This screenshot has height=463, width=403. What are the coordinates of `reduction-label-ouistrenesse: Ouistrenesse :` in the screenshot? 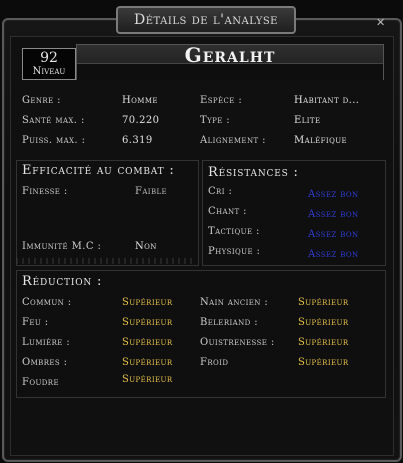 It's located at (237, 342).